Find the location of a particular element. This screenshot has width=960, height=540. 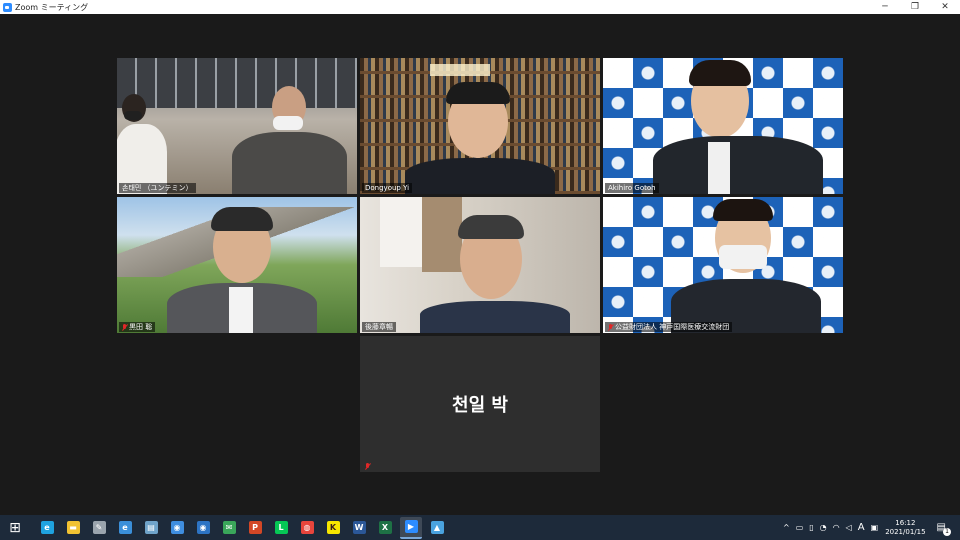

edge-taskbar-button: e is located at coordinates (47, 528).